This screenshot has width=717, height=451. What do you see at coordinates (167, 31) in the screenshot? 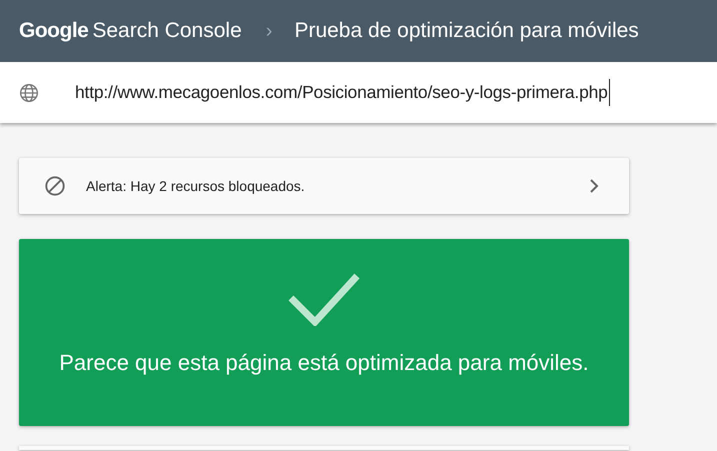
I see `product-name: Search Console` at bounding box center [167, 31].